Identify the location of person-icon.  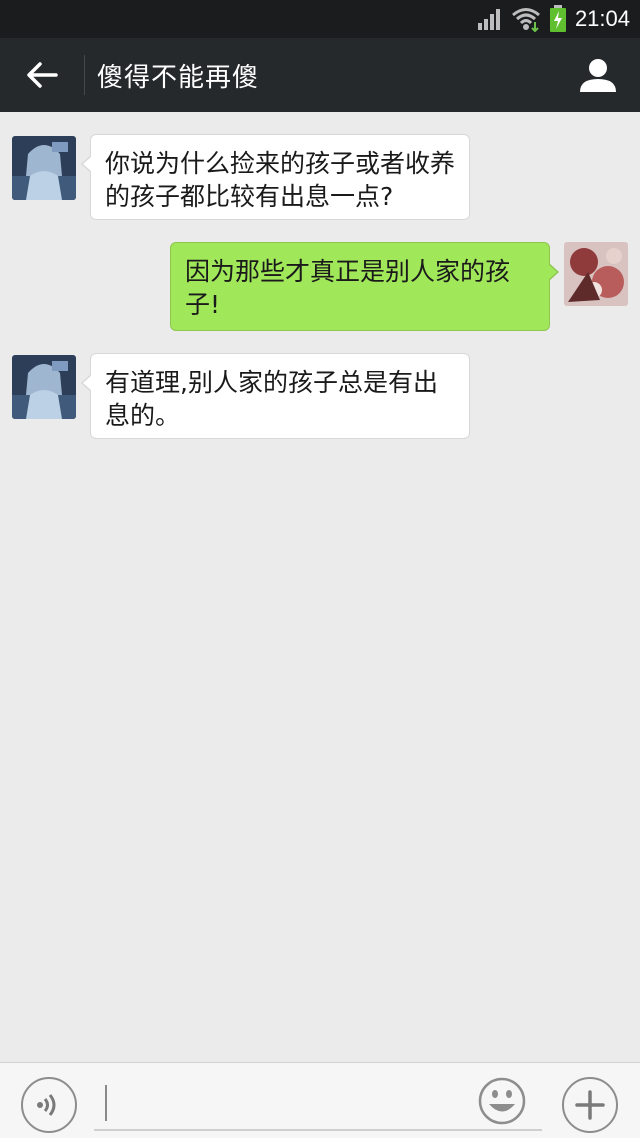
(598, 75).